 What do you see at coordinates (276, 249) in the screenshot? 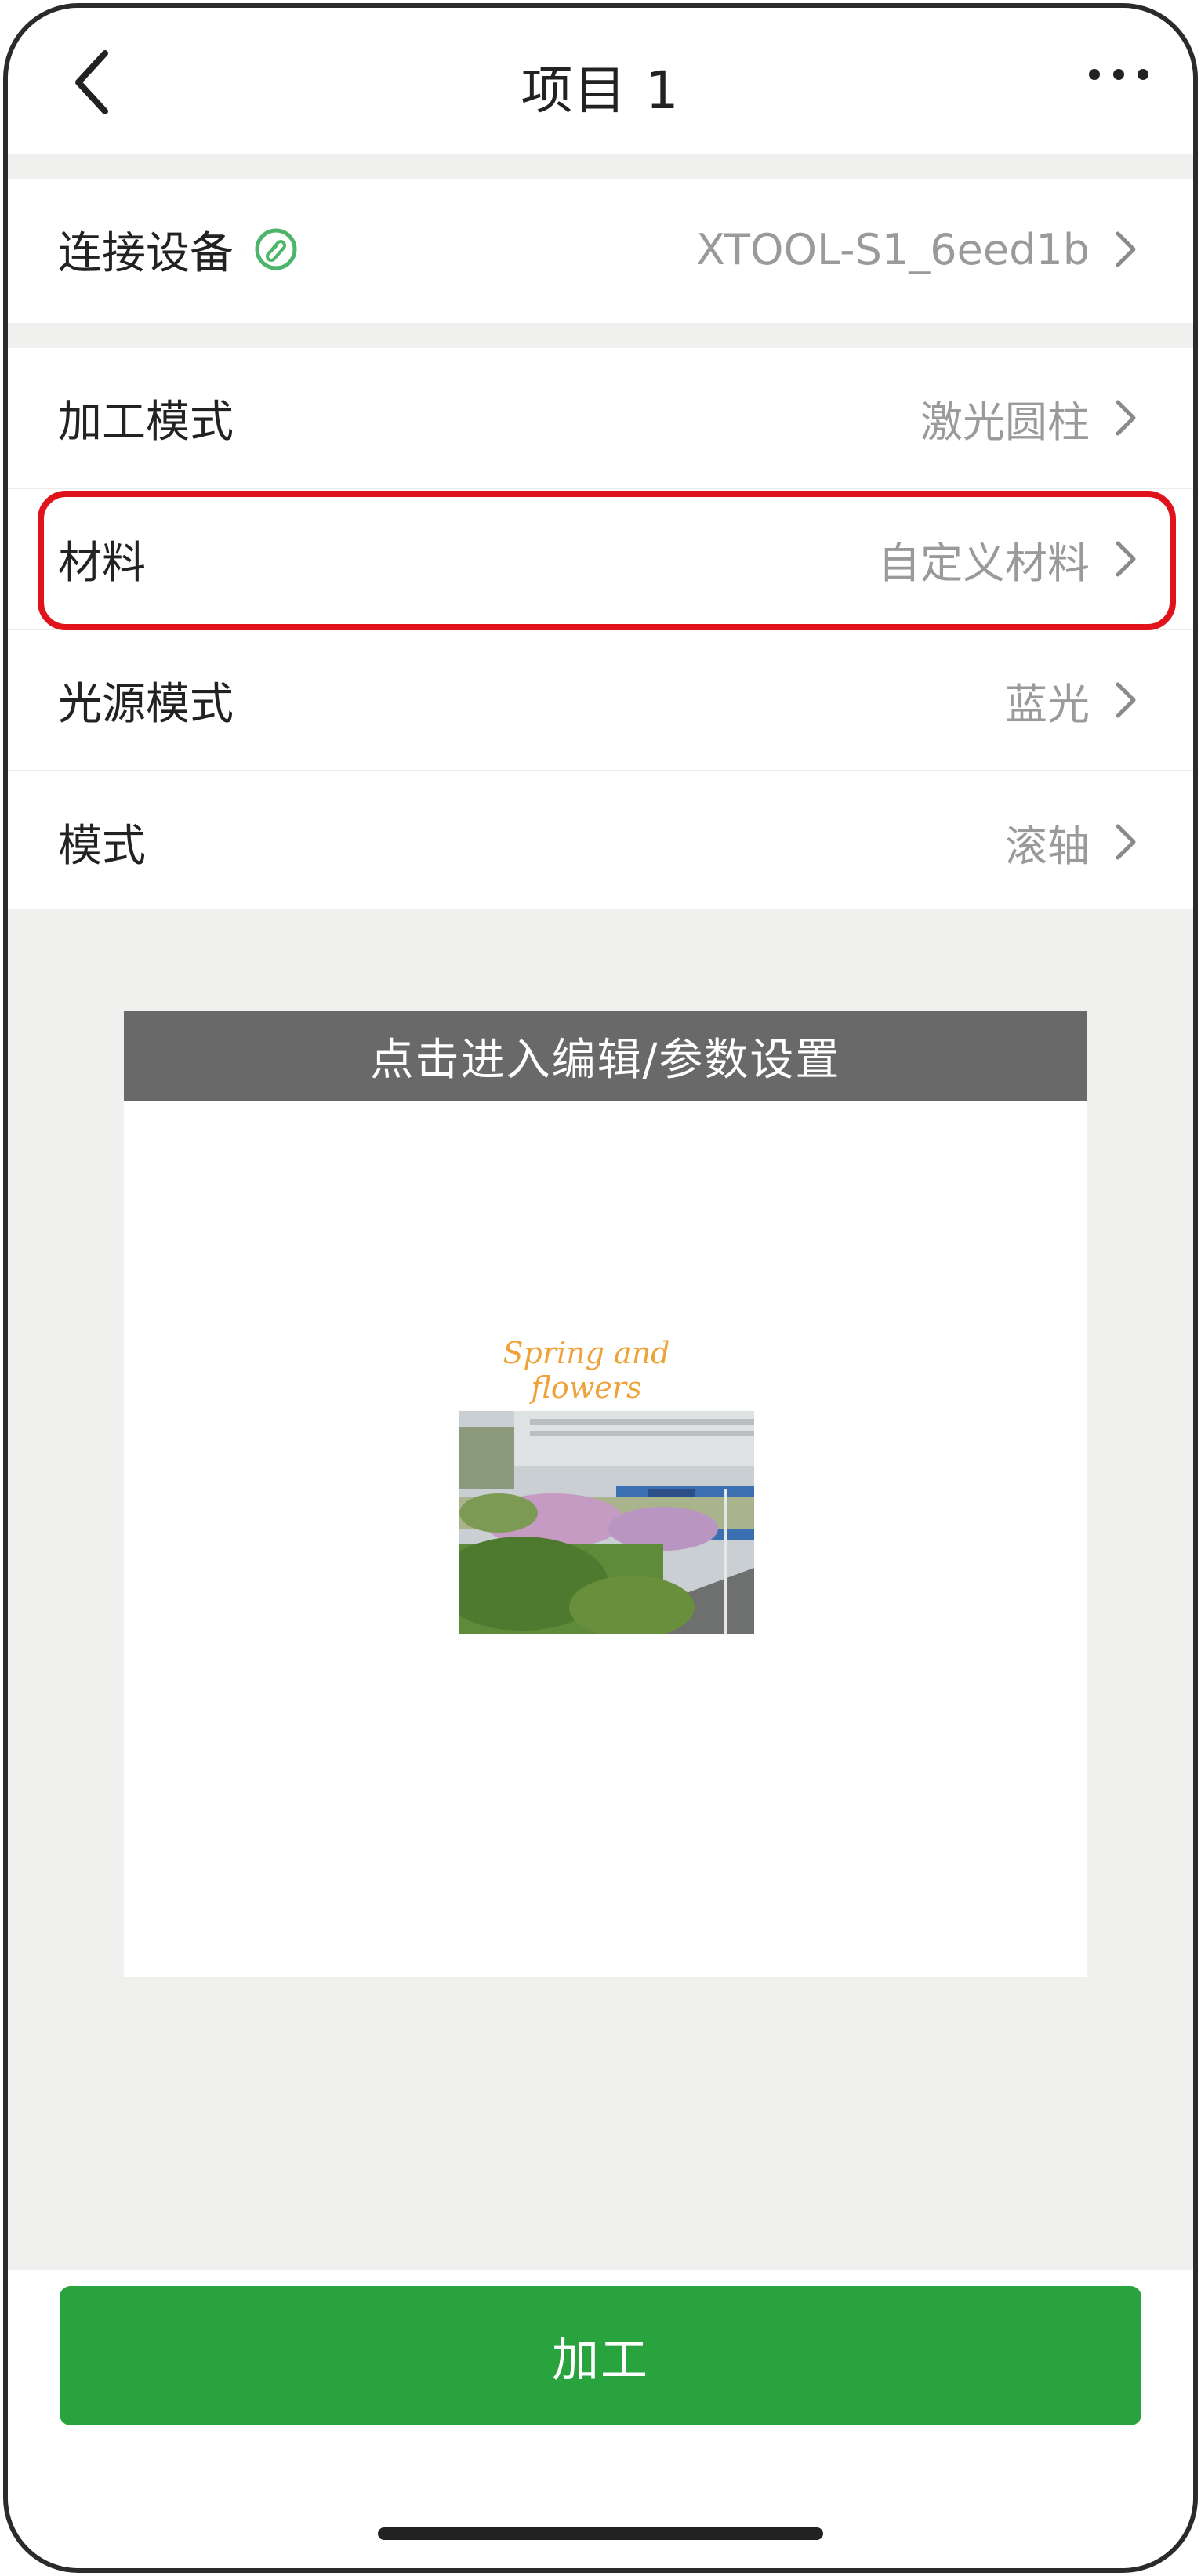
I see `link-connected-icon` at bounding box center [276, 249].